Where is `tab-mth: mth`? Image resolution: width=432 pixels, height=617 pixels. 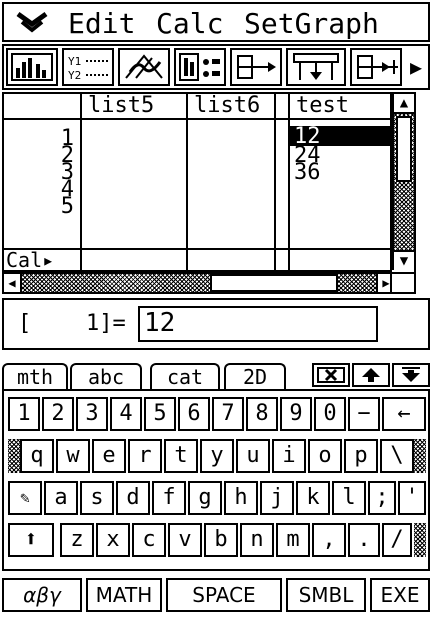 tab-mth: mth is located at coordinates (35, 376).